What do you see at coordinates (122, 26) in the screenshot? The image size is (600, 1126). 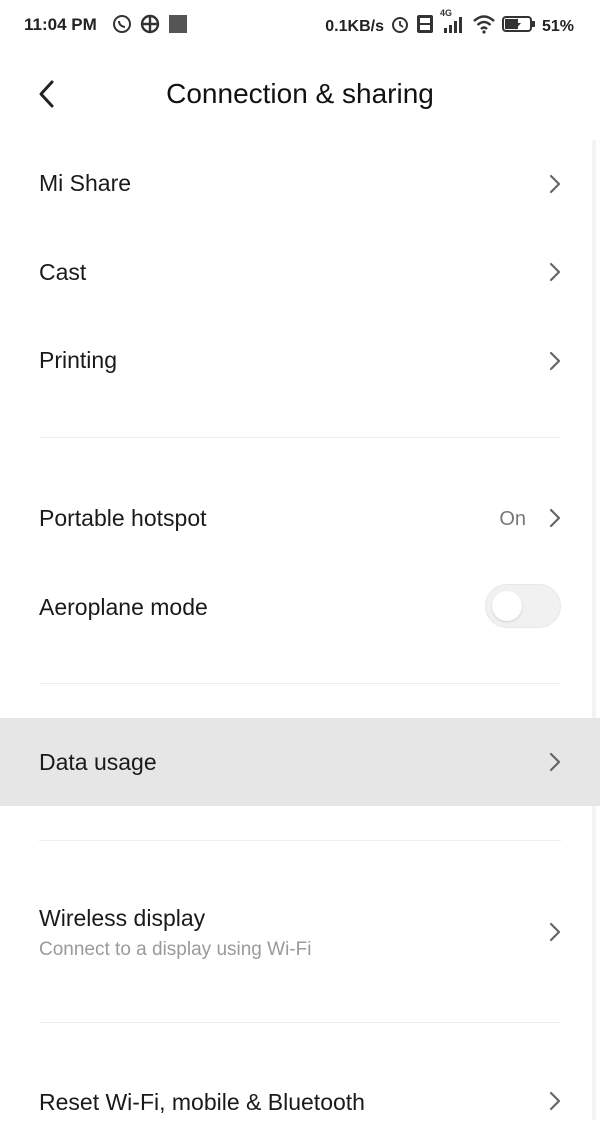 I see `whatsapp-icon` at bounding box center [122, 26].